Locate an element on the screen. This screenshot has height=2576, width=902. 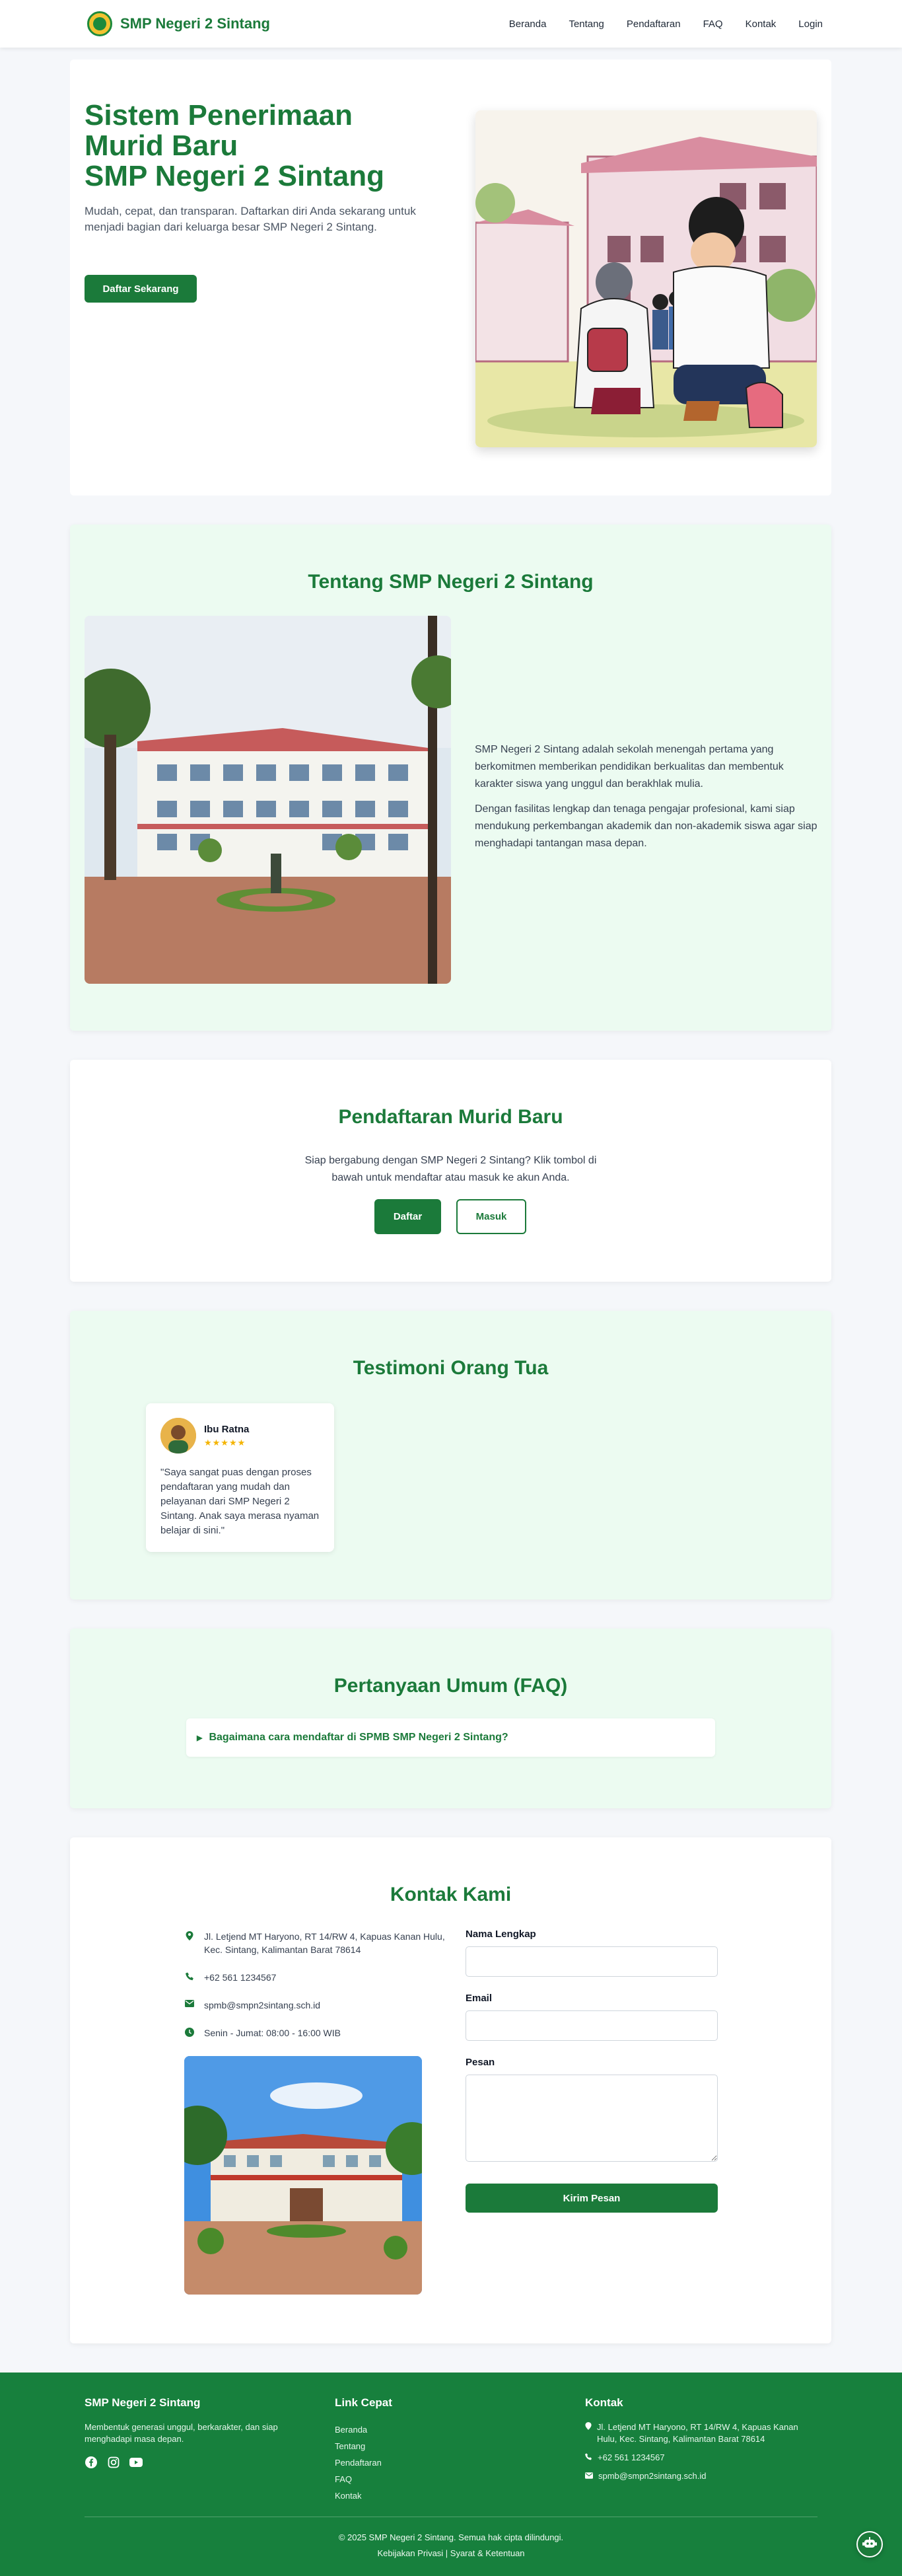
registration-title: Pendaftaran Murid Baru is located at coordinates (450, 1117).